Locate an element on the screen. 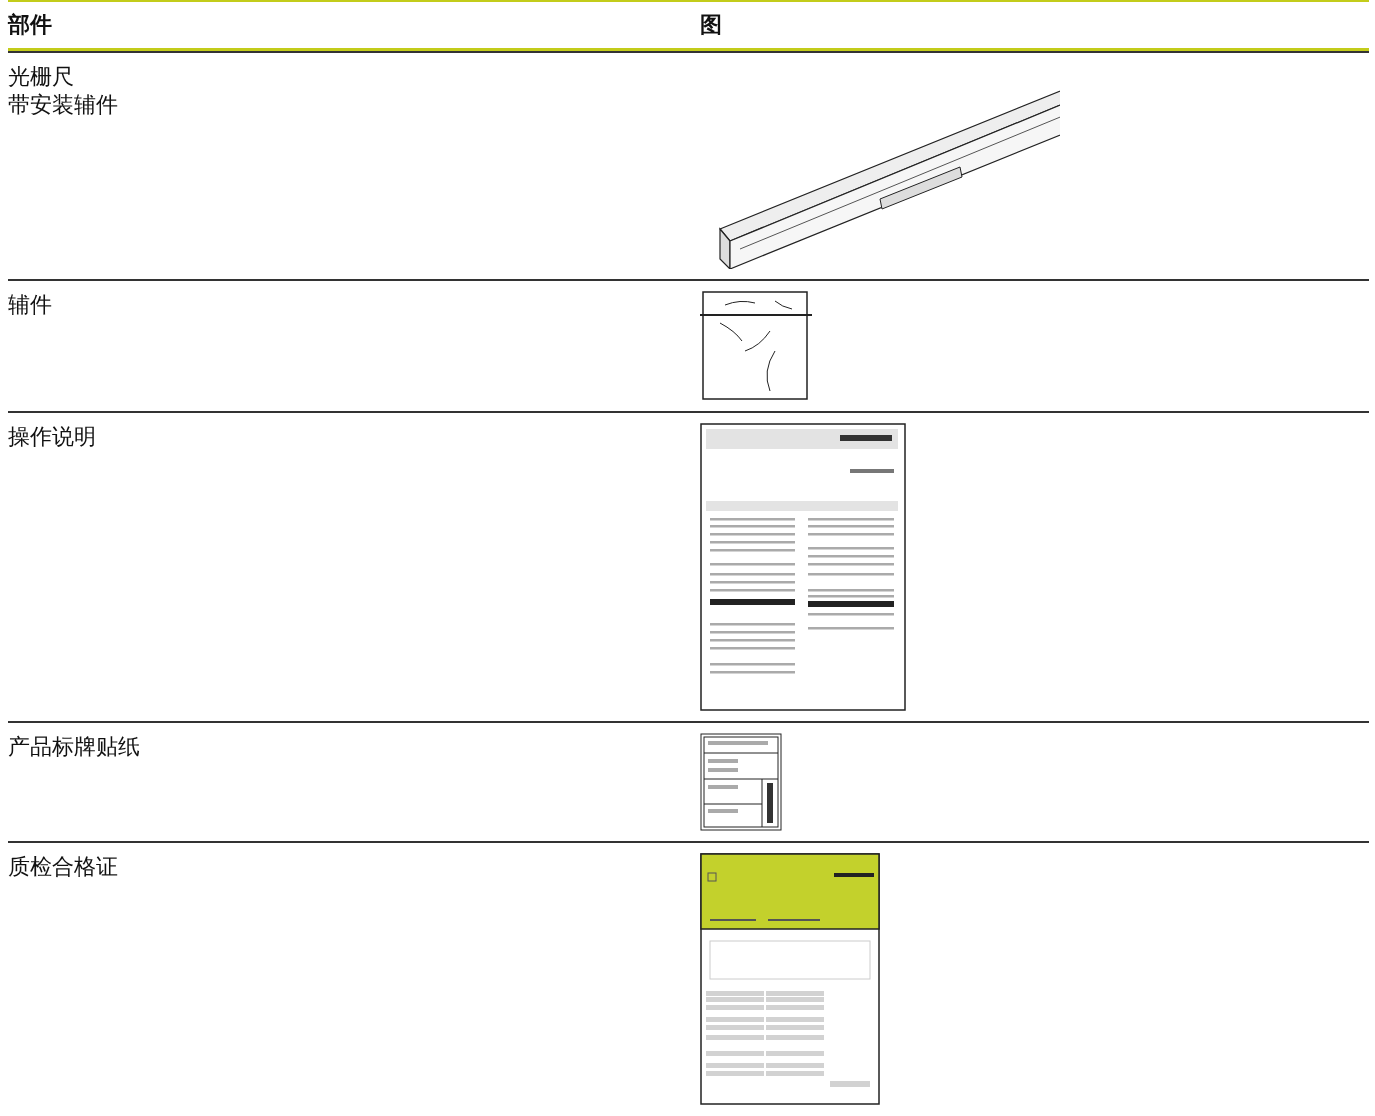  column-header: 部件 is located at coordinates (30, 25).